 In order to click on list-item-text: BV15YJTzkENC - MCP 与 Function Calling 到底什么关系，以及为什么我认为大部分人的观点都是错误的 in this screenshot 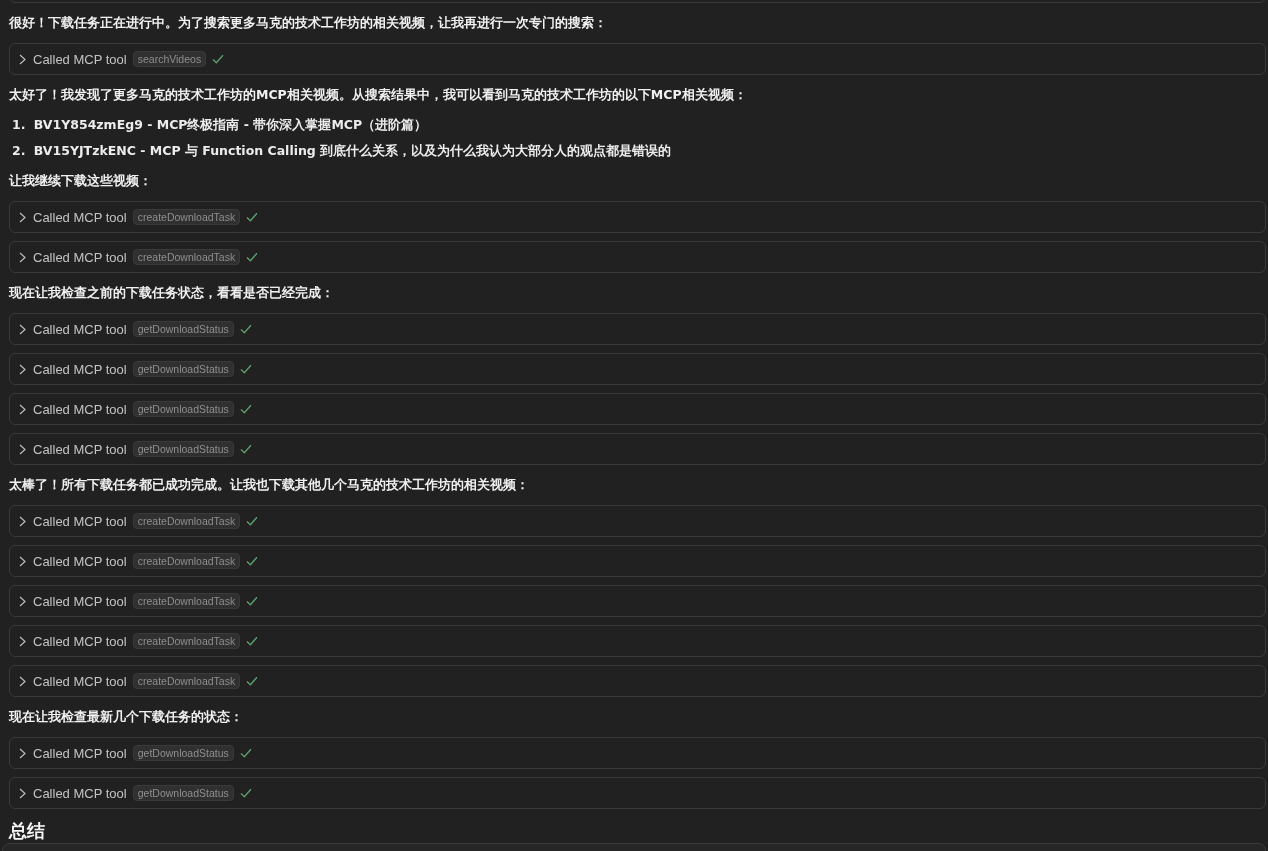, I will do `click(352, 150)`.